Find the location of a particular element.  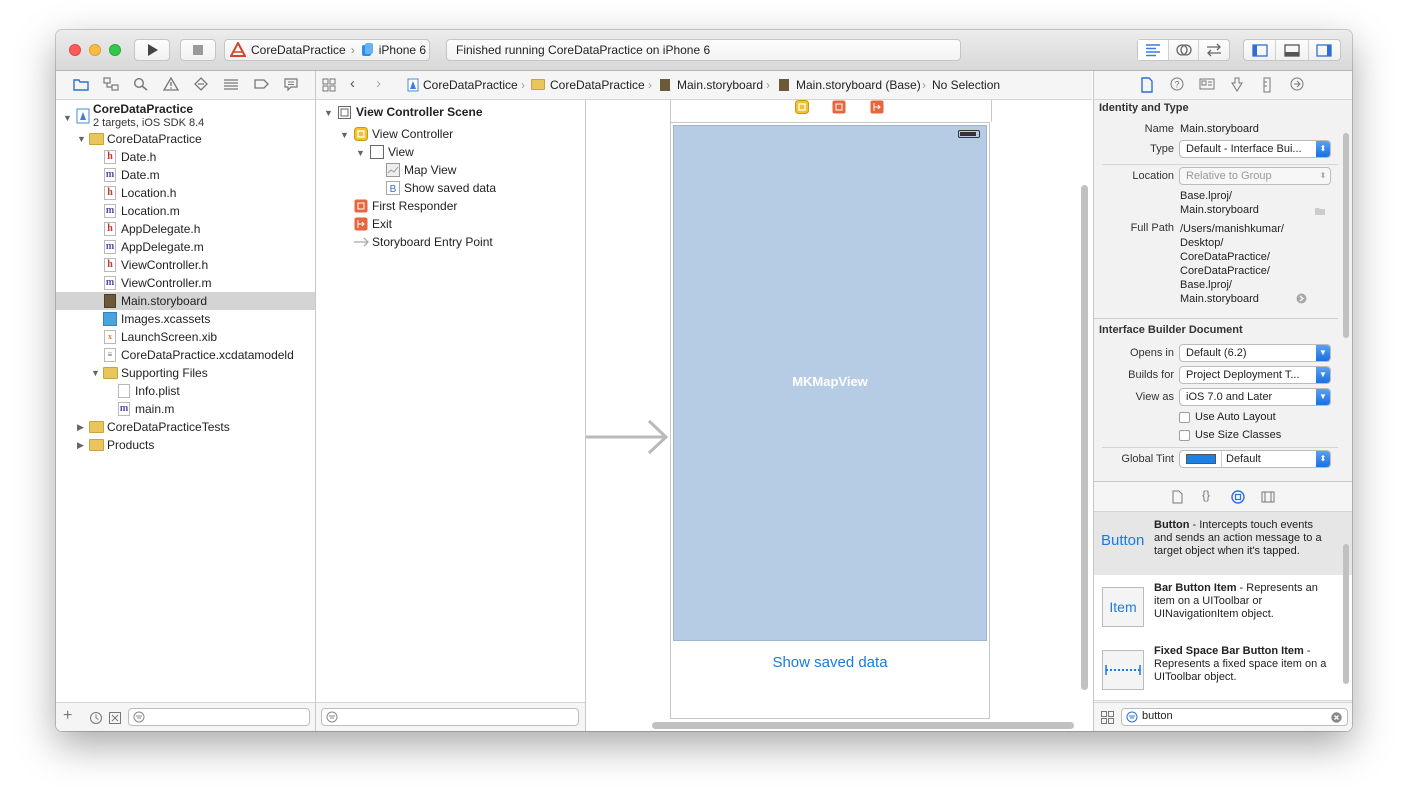

auto-layout-checkbox is located at coordinates (1184, 417).